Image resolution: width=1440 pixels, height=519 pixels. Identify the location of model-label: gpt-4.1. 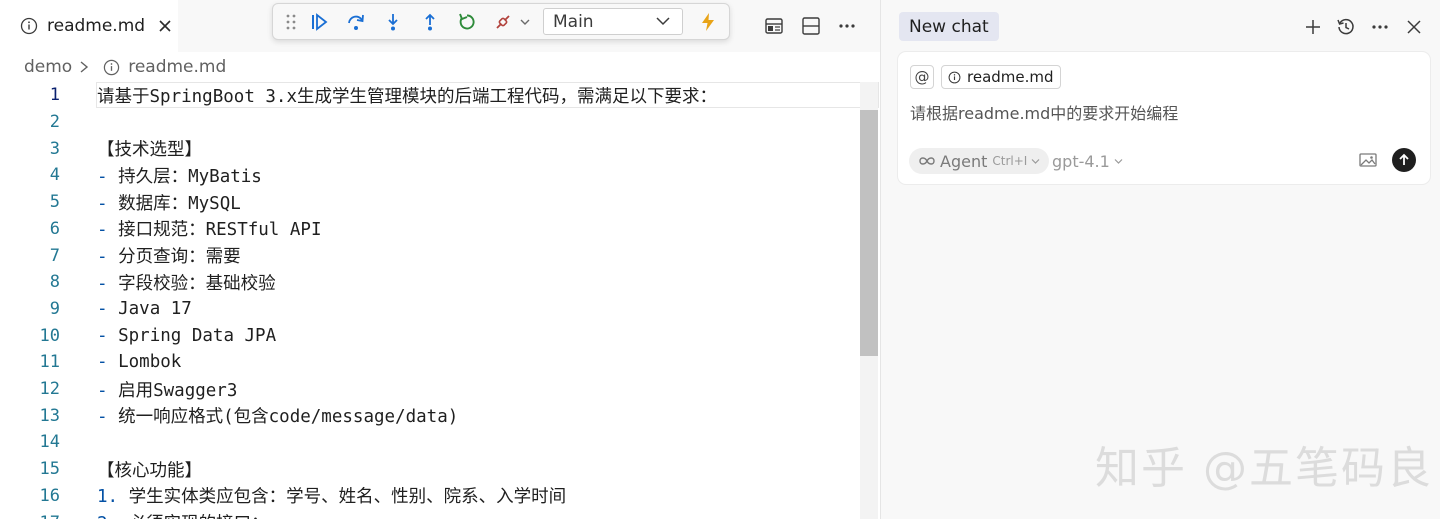
(1081, 161).